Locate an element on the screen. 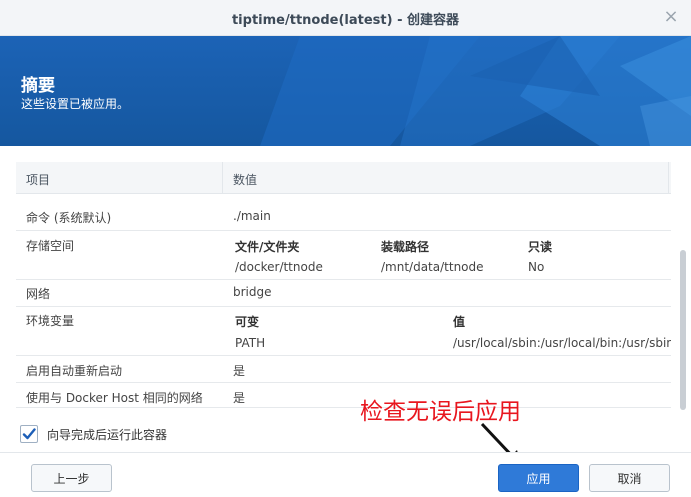  banner-pattern is located at coordinates (475, 91).